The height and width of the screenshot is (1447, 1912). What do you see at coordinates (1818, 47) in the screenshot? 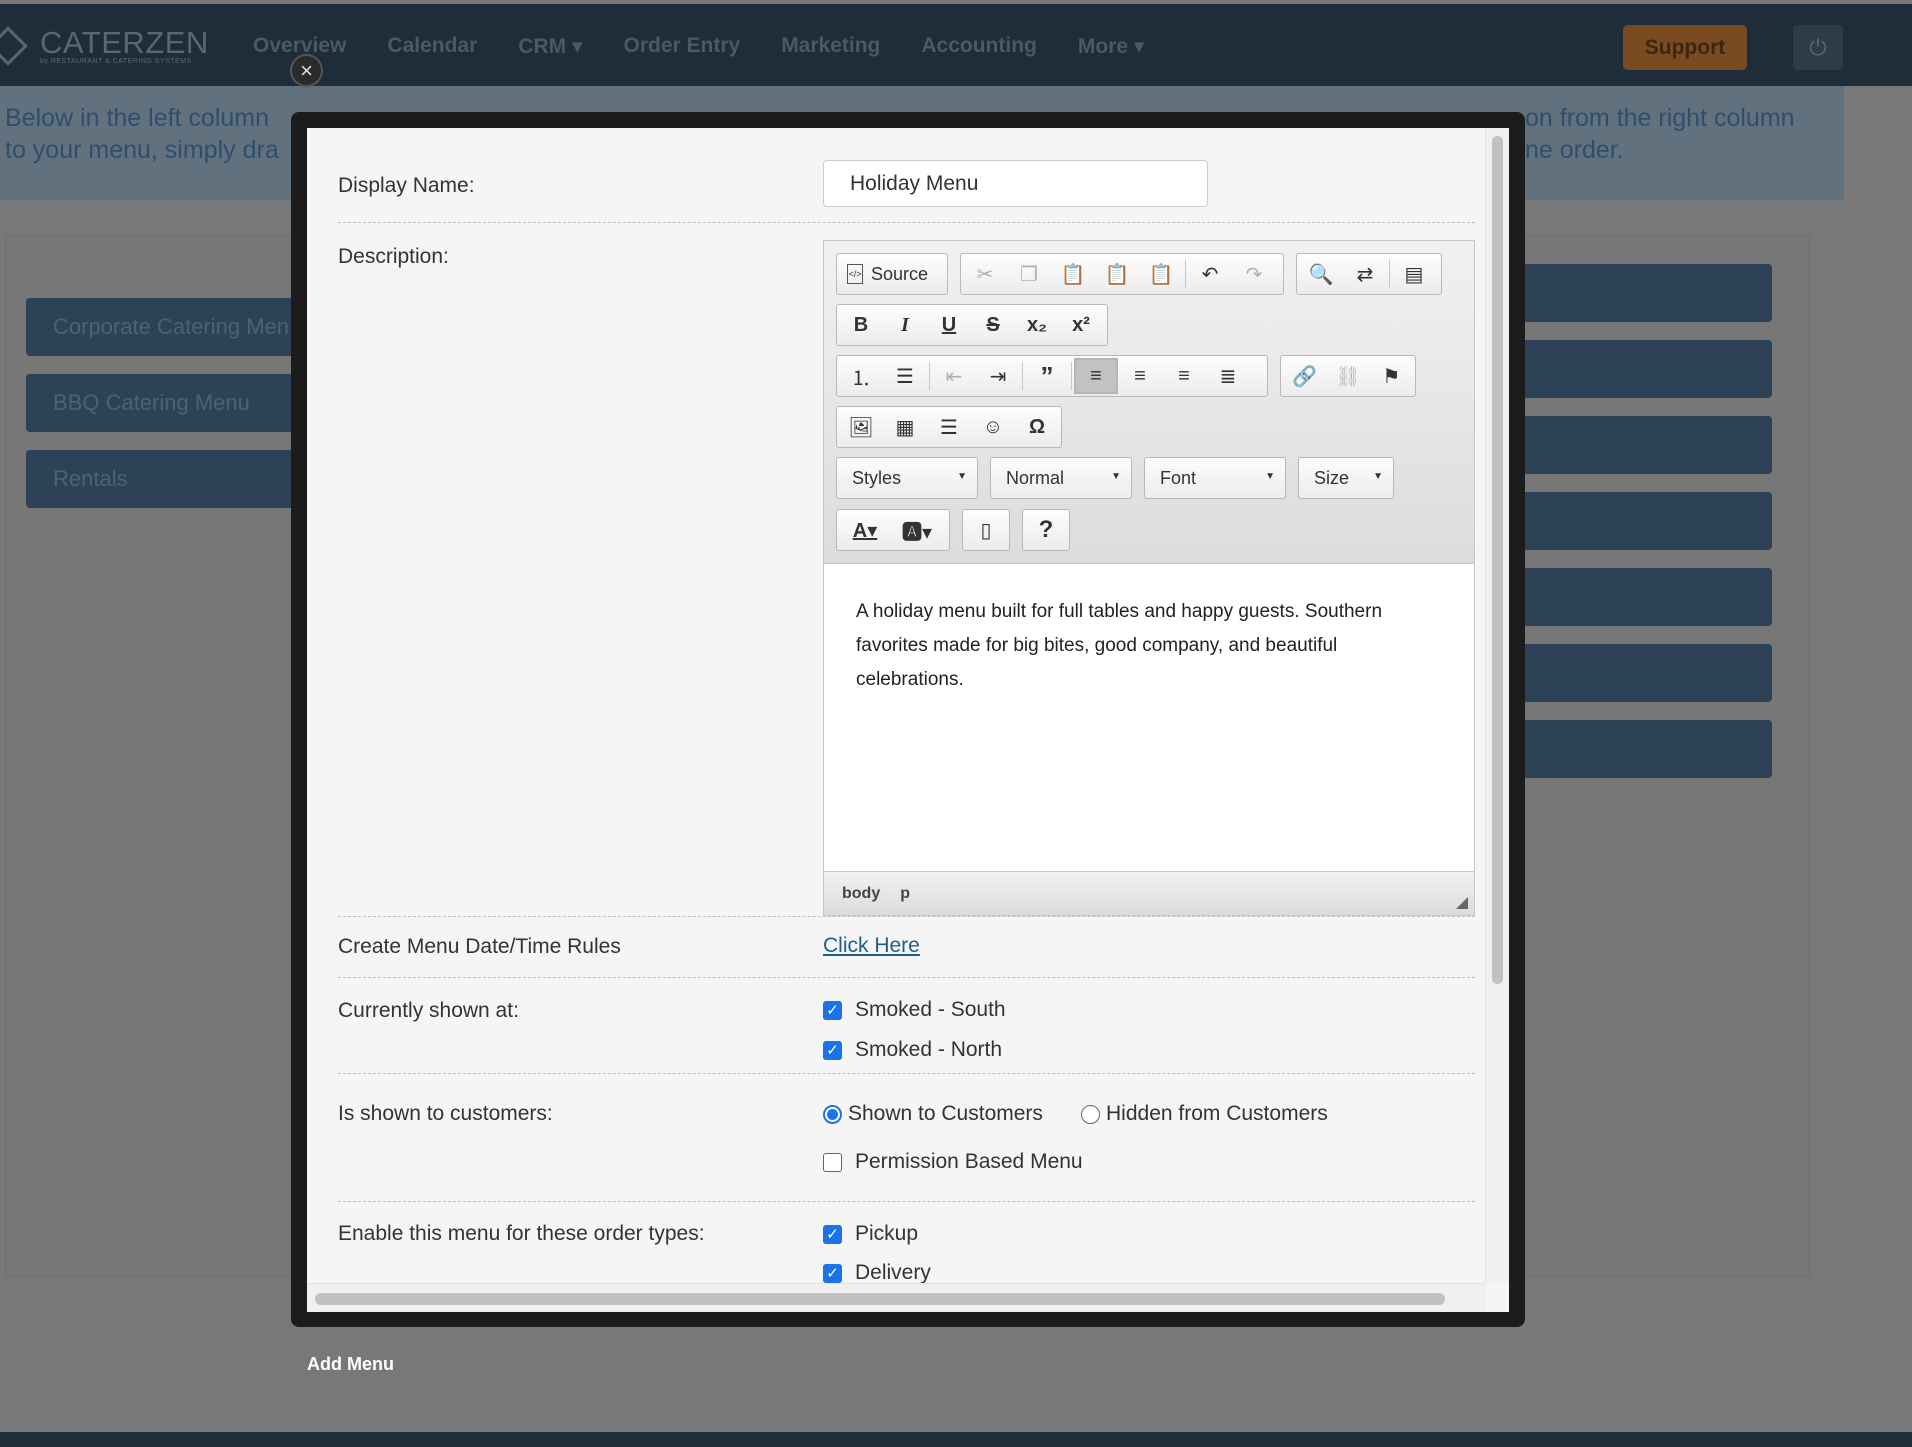
I see `power-icon: ⏻` at bounding box center [1818, 47].